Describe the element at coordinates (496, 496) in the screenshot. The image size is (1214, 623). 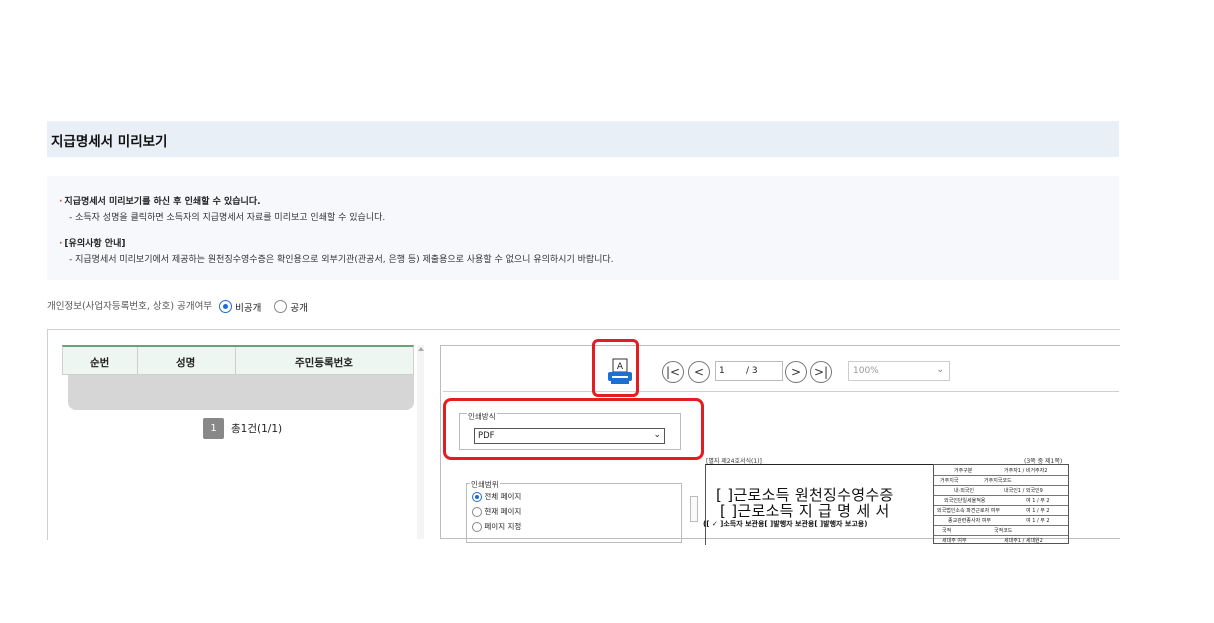
I see `print-range-all: 전체 페이지` at that location.